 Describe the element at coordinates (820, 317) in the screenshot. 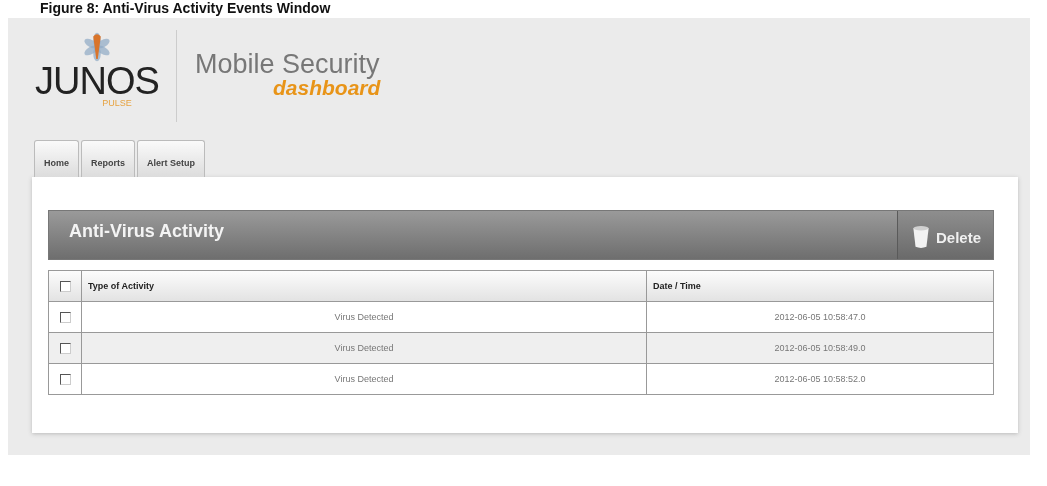

I see `table-cell: 2012-06-05 10:58:47.0` at that location.